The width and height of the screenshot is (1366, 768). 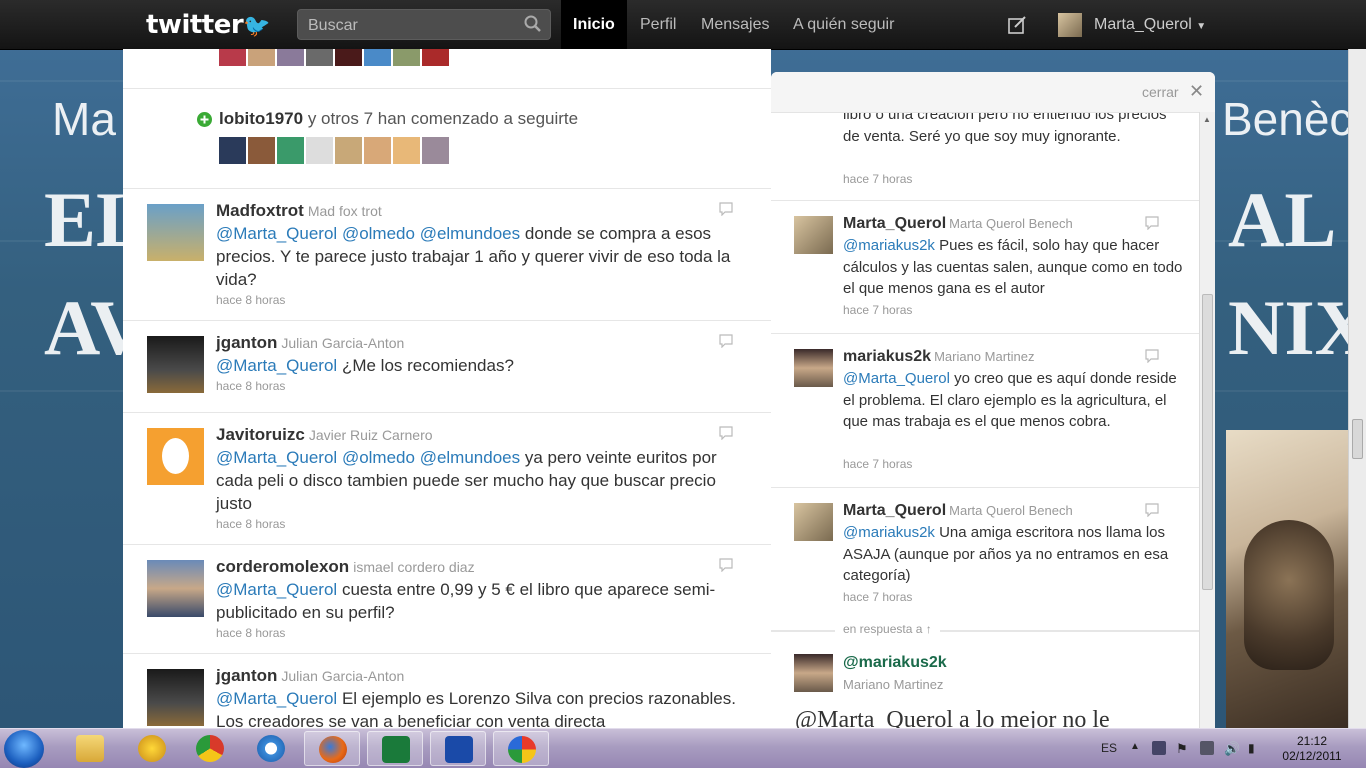 I want to click on nav-home: Inicio, so click(x=594, y=24).